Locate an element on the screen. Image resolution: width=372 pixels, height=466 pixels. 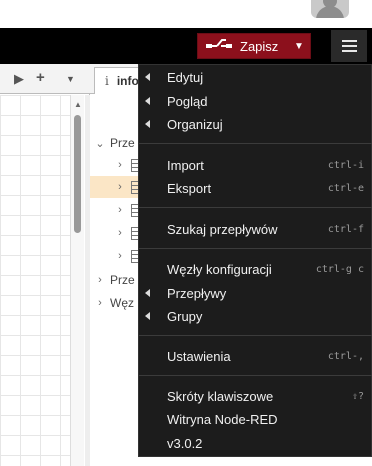
menu-item-search-flows: Szukaj przepływów ctrl-f is located at coordinates (255, 229).